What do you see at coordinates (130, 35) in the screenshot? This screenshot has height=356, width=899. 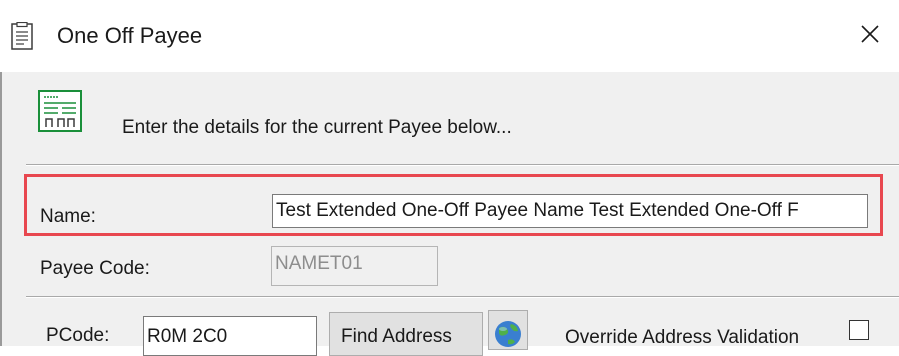 I see `window-title: One Off Payee` at bounding box center [130, 35].